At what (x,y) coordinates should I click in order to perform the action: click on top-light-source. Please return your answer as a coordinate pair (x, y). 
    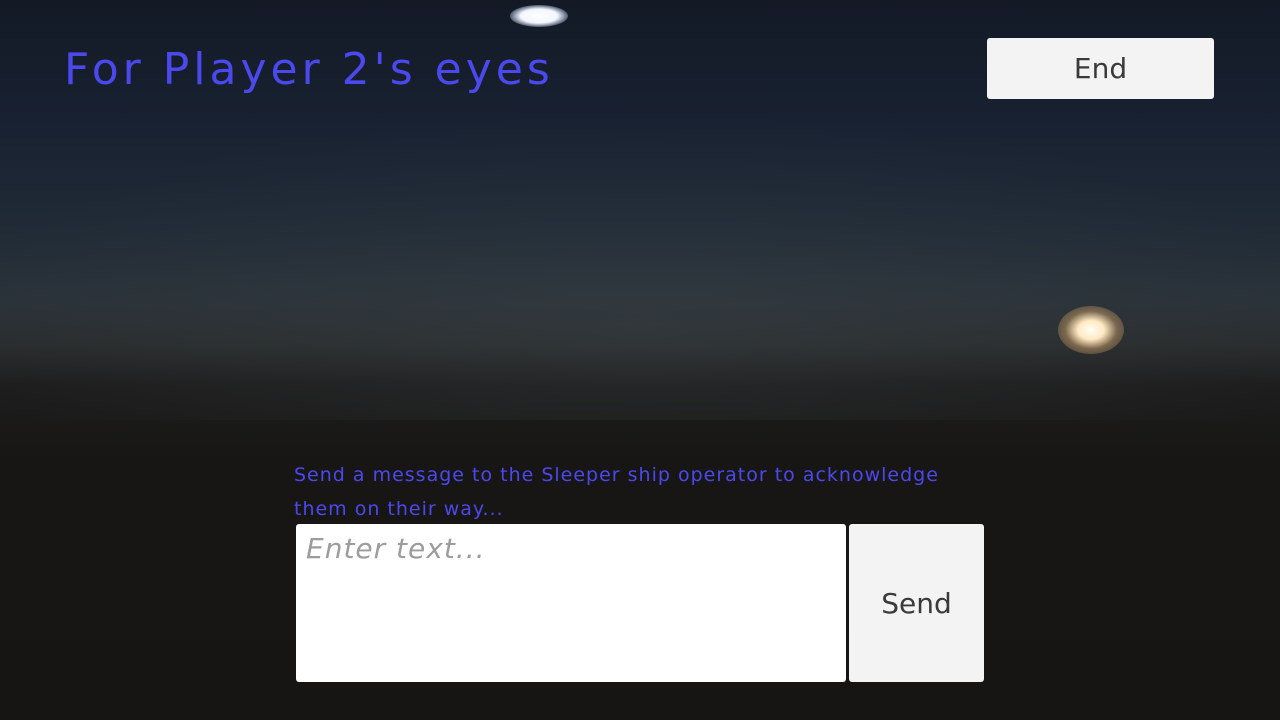
    Looking at the image, I should click on (539, 16).